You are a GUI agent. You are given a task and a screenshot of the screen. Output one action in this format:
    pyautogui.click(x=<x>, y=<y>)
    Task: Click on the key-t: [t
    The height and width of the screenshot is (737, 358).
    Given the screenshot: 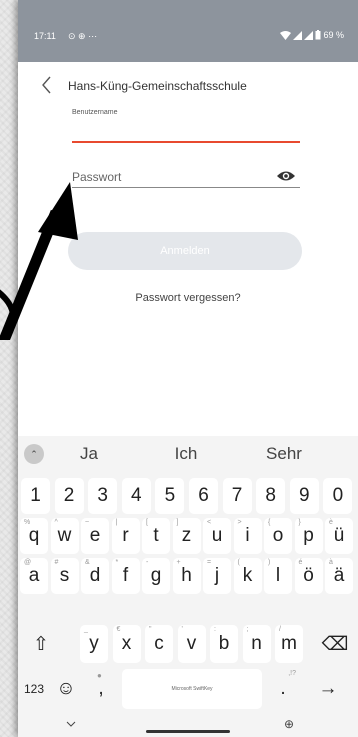 What is the action you would take?
    pyautogui.click(x=156, y=536)
    